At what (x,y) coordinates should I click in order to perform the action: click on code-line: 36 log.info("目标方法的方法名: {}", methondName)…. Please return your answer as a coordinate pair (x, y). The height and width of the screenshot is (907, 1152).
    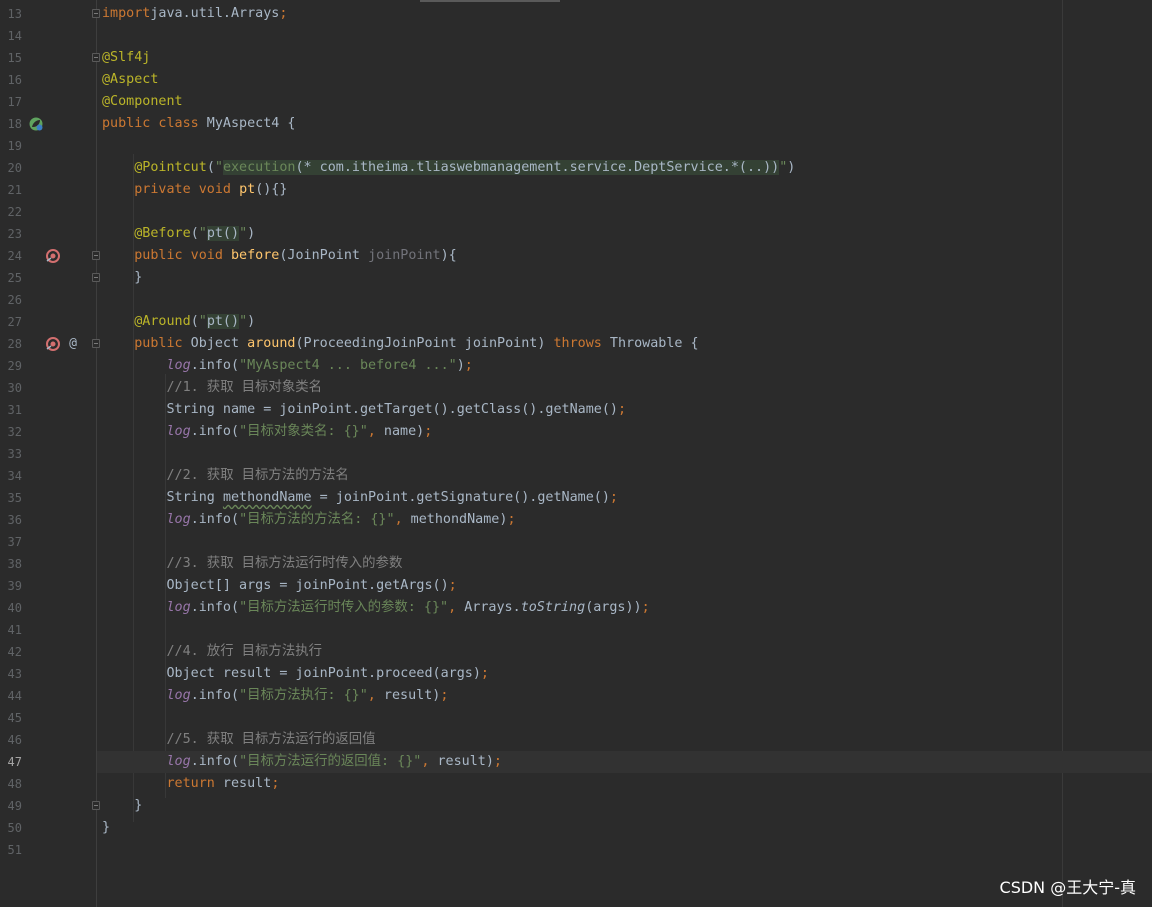
    Looking at the image, I should click on (576, 520).